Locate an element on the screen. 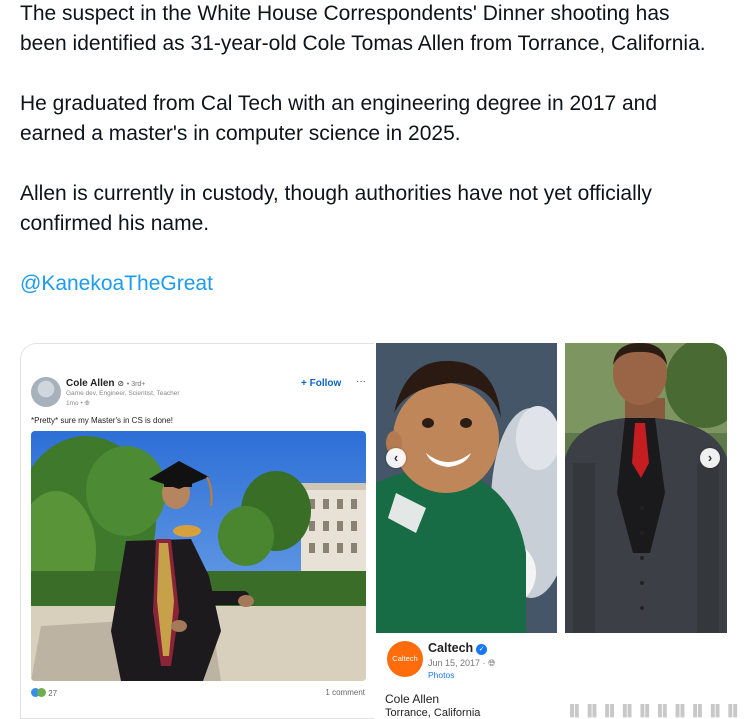 The width and height of the screenshot is (747, 719). caltech-logo: Caltech is located at coordinates (405, 659).